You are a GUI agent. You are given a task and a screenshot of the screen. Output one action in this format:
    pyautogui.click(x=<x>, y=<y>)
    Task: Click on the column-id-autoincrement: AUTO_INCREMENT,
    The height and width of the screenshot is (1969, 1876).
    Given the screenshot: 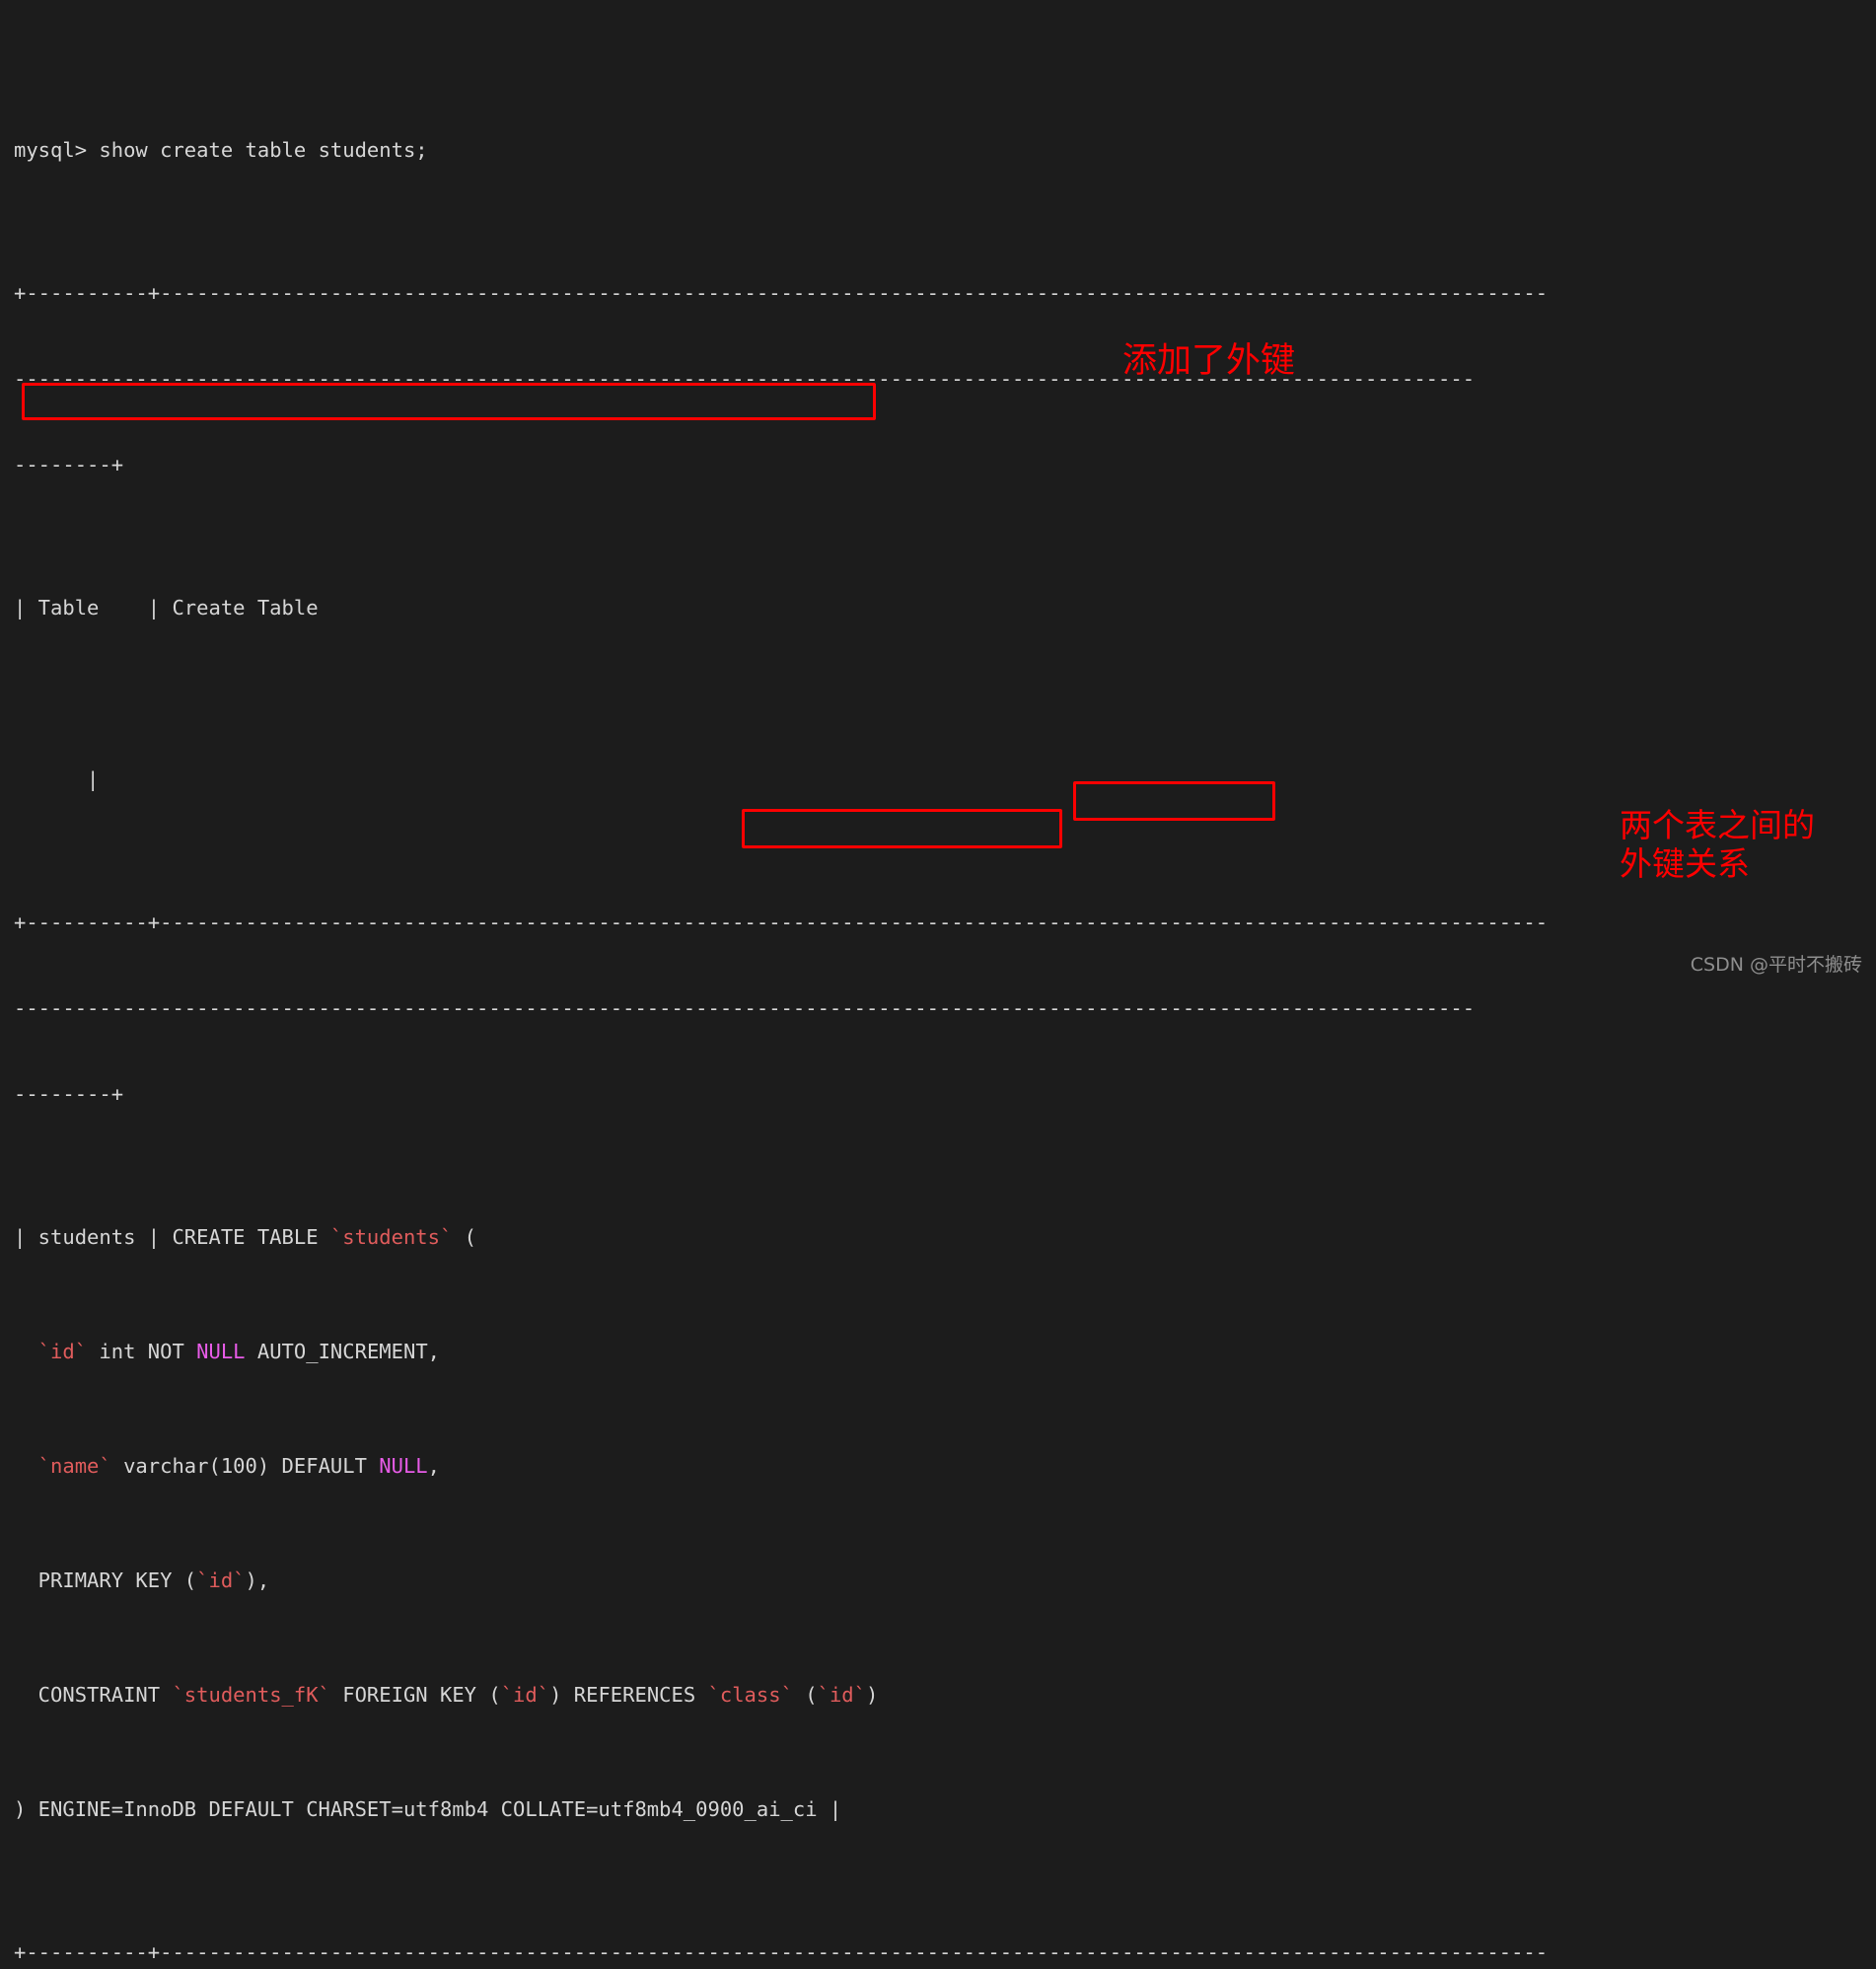 What is the action you would take?
    pyautogui.click(x=343, y=1351)
    